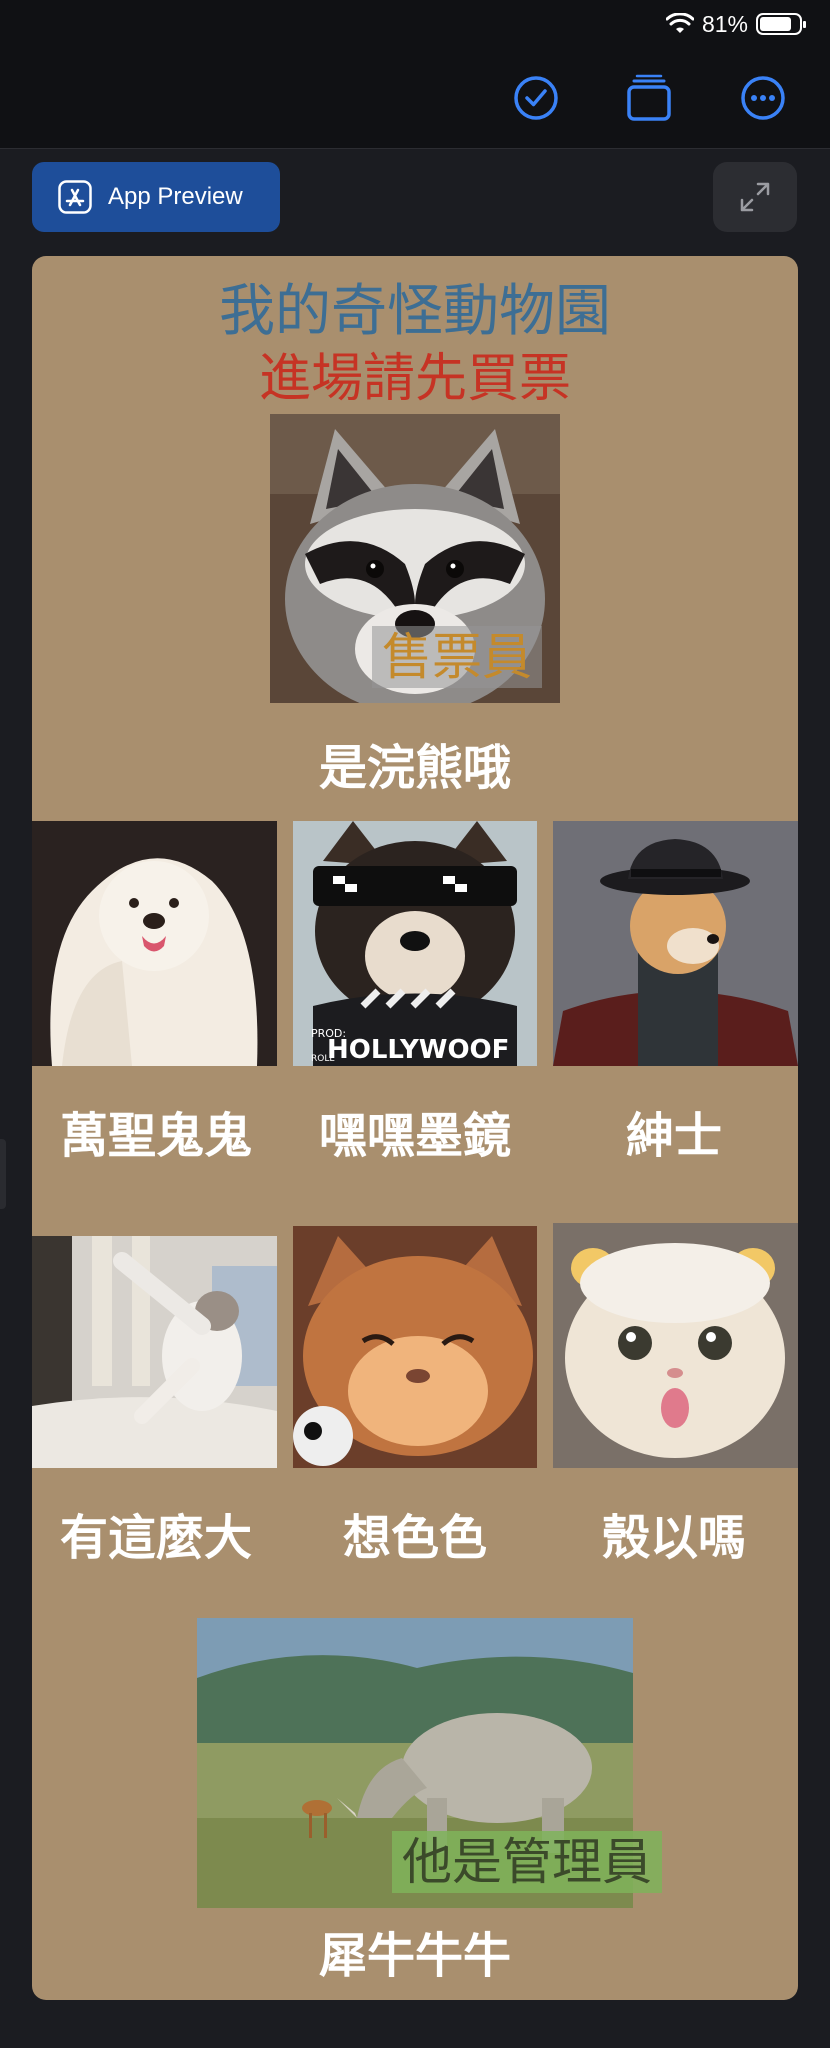  What do you see at coordinates (675, 943) in the screenshot?
I see `gentleman-dog-photo` at bounding box center [675, 943].